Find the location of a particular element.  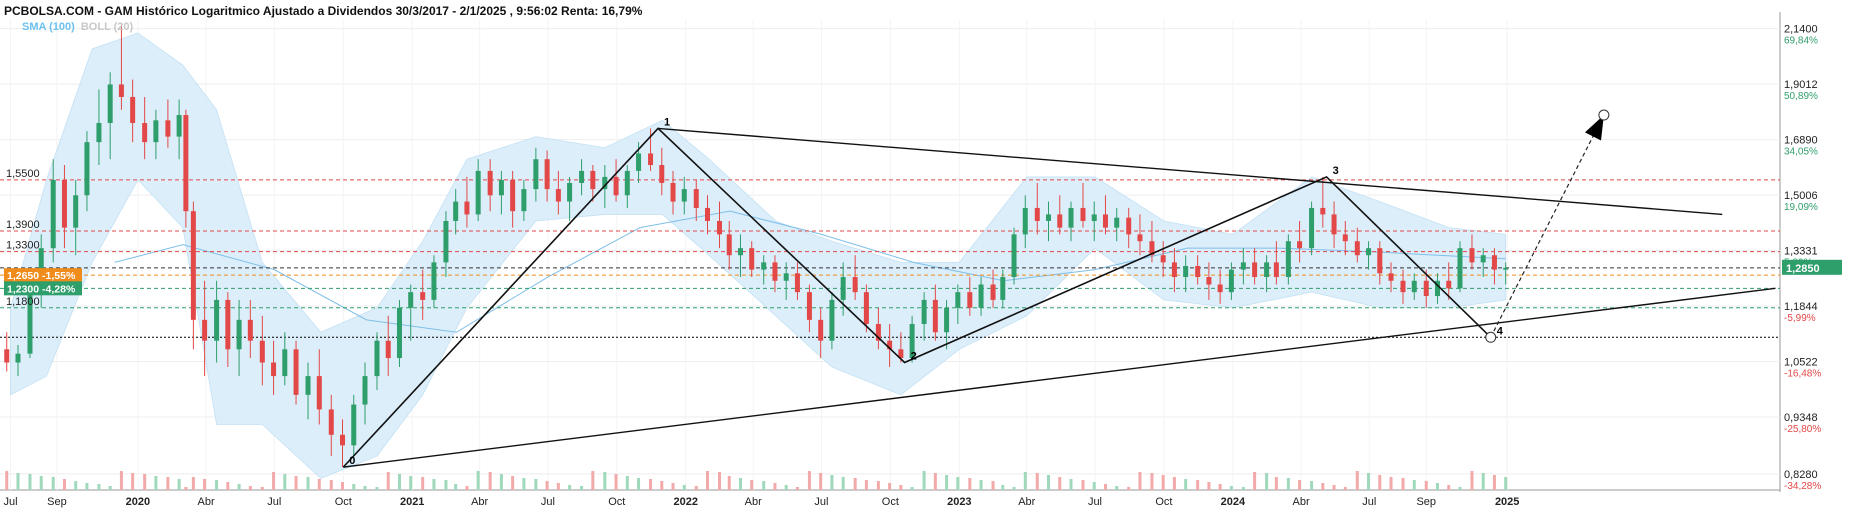

y-tick-label: 1,6890 is located at coordinates (1801, 141).